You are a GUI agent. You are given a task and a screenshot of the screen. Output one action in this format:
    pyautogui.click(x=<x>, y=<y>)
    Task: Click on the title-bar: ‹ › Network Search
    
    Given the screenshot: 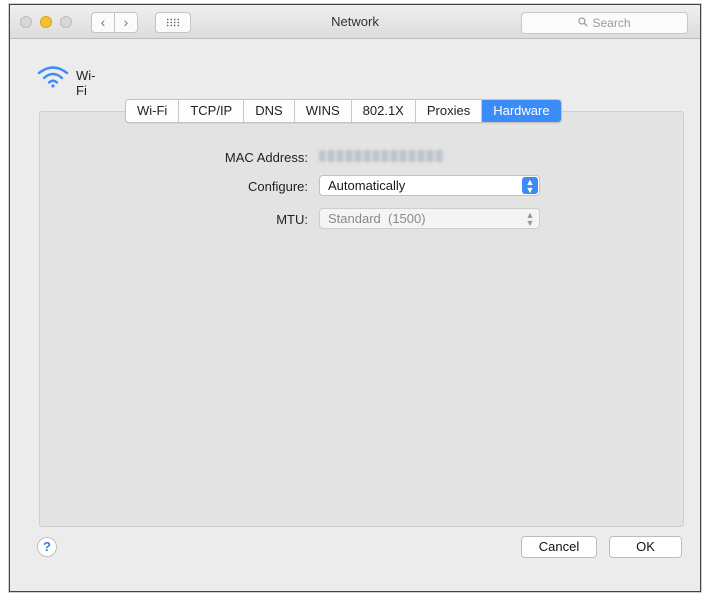 What is the action you would take?
    pyautogui.click(x=355, y=22)
    